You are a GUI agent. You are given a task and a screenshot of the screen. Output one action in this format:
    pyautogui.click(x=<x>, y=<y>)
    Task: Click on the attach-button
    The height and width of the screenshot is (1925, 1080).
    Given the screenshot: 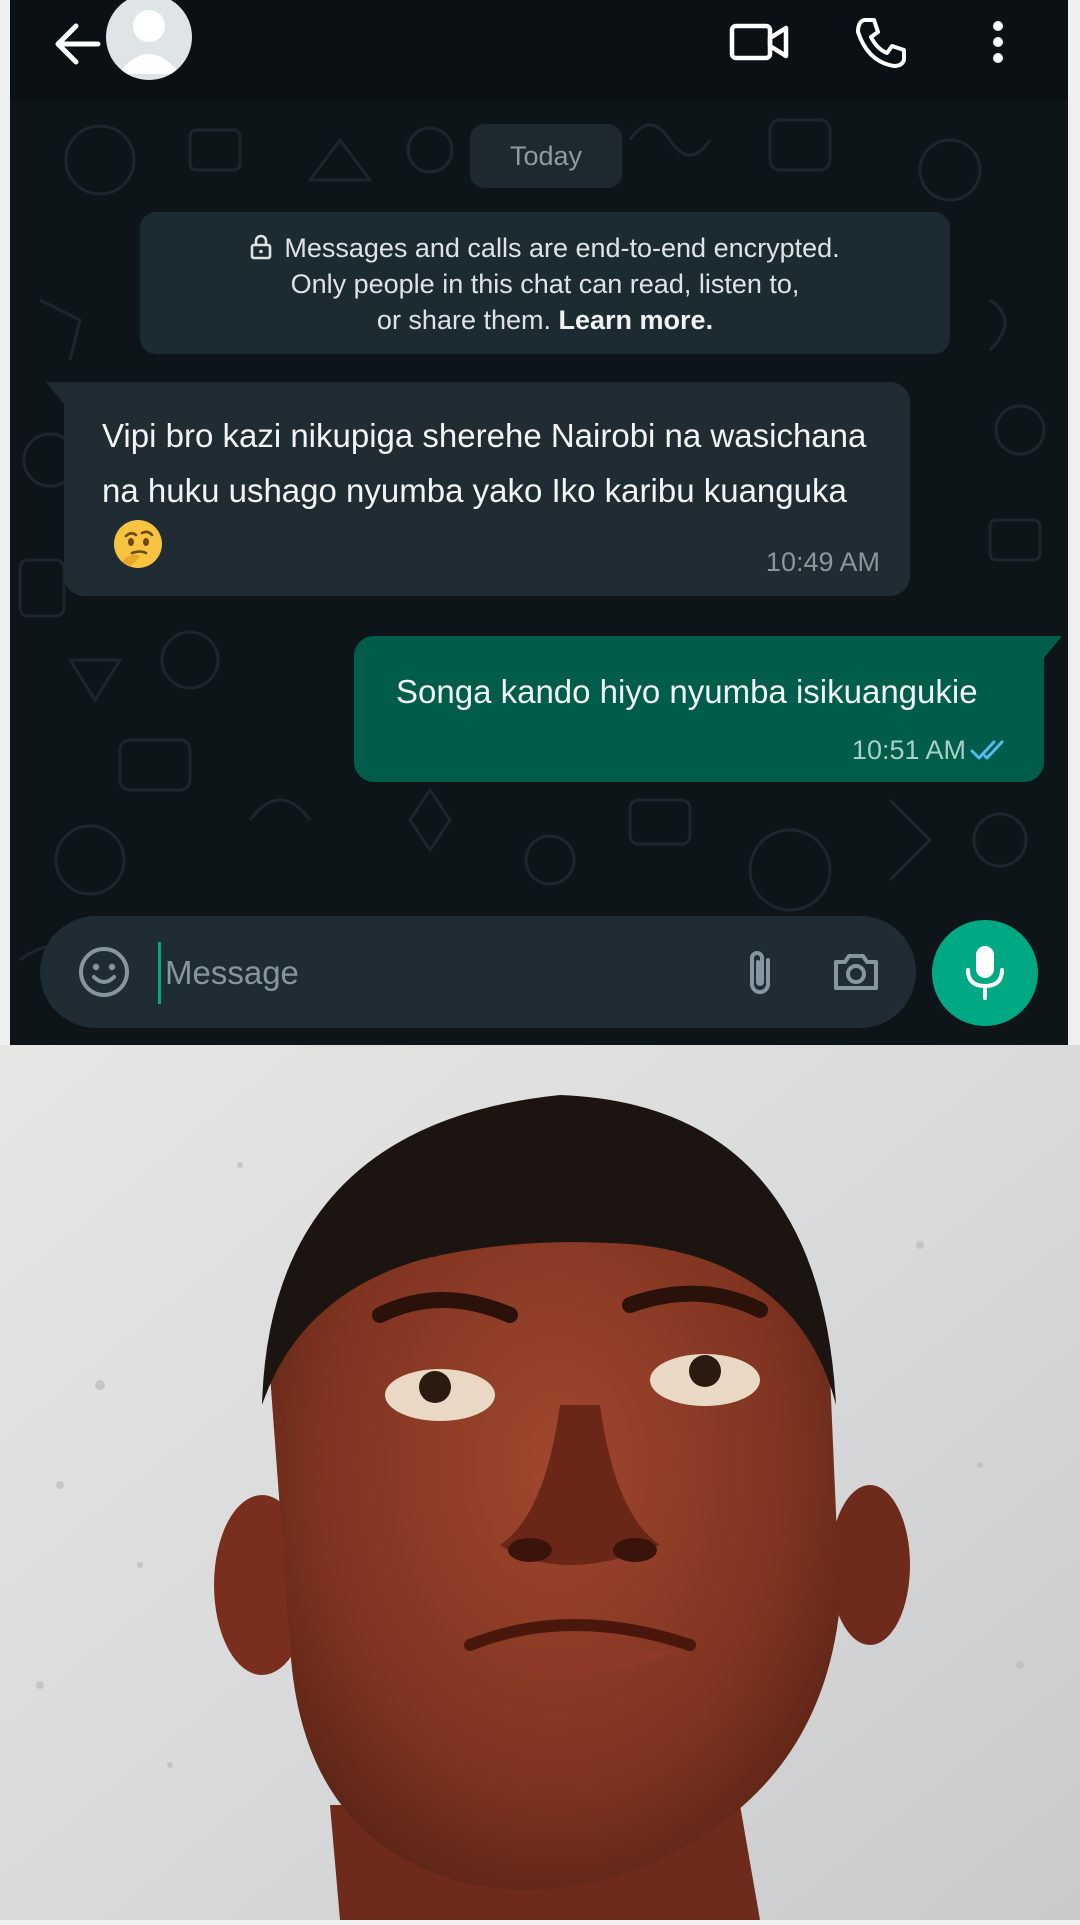 What is the action you would take?
    pyautogui.click(x=761, y=972)
    